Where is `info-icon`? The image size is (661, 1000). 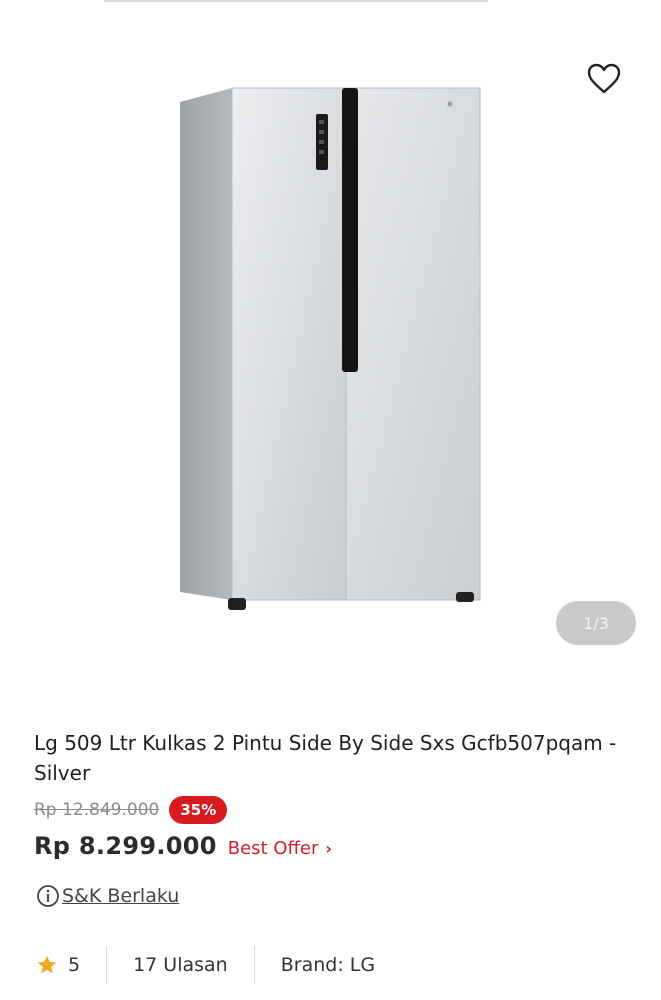 info-icon is located at coordinates (48, 896).